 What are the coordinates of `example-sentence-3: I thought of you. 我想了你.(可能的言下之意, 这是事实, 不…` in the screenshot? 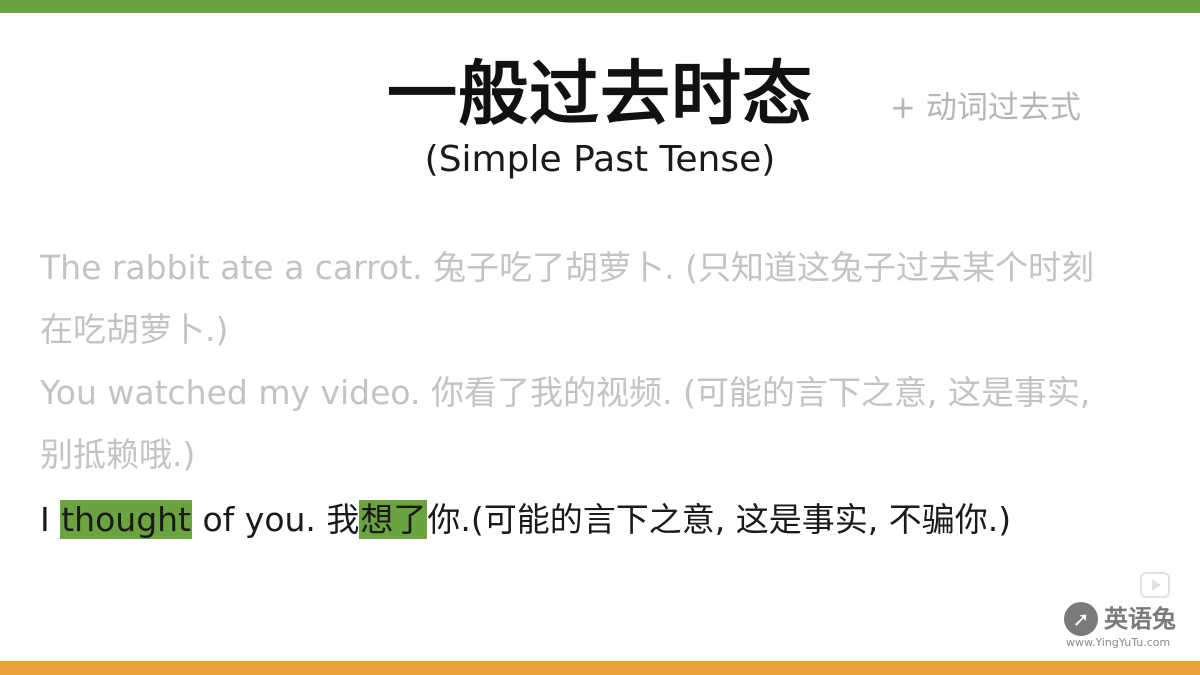 It's located at (580, 520).